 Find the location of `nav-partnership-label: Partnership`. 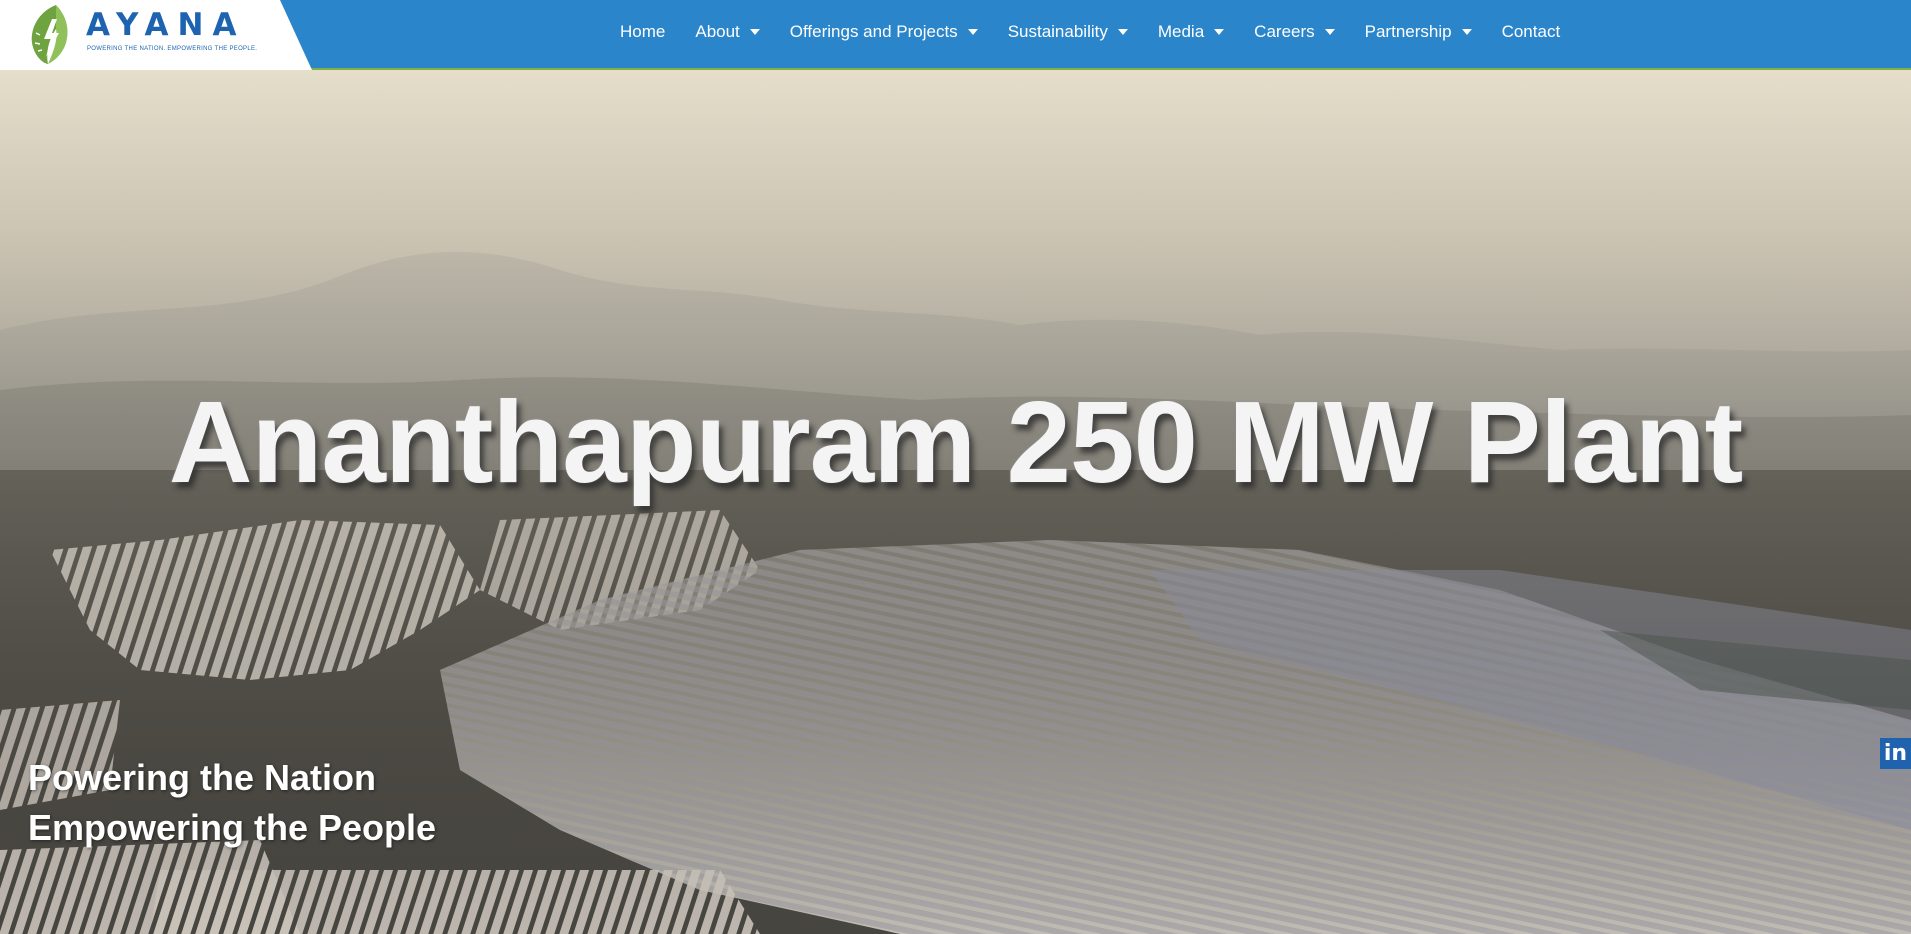

nav-partnership-label: Partnership is located at coordinates (1408, 31).